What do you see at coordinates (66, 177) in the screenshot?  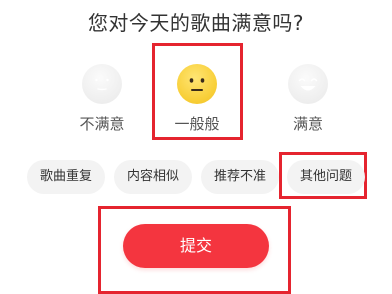 I see `reason-chip-repeated-songs: 歌曲重复` at bounding box center [66, 177].